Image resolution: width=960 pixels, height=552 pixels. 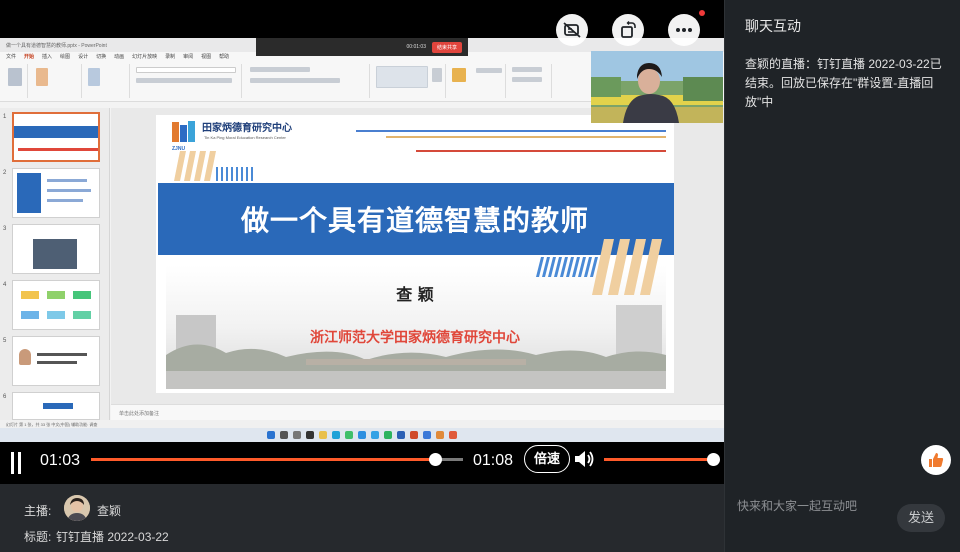 I want to click on title-label: 标题:, so click(x=38, y=537).